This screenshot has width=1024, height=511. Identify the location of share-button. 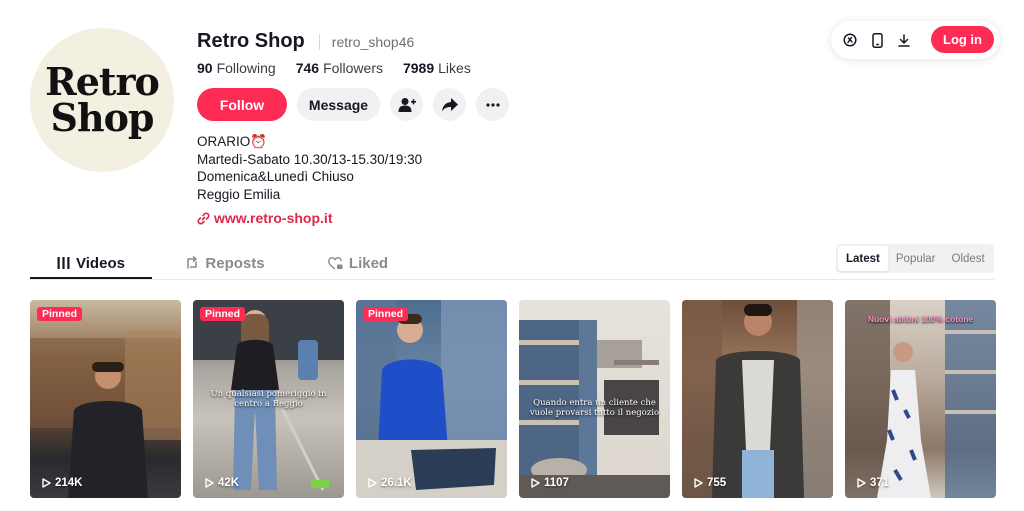
(449, 104).